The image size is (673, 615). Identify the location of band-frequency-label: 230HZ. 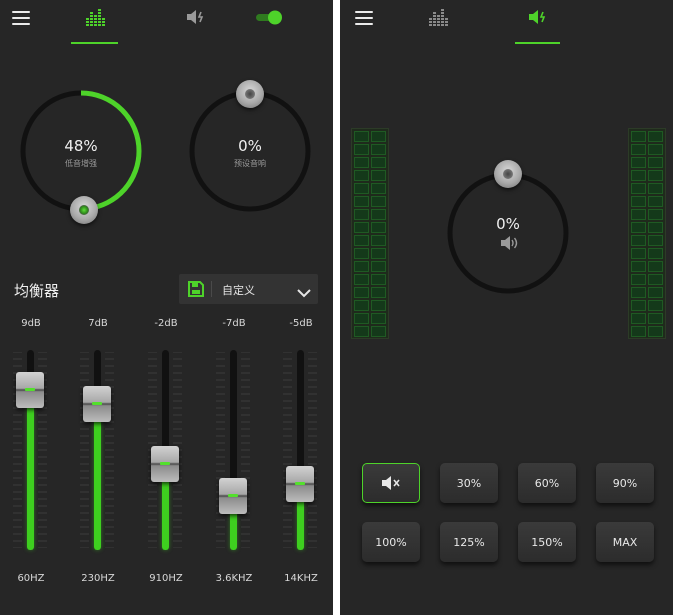
(98, 578).